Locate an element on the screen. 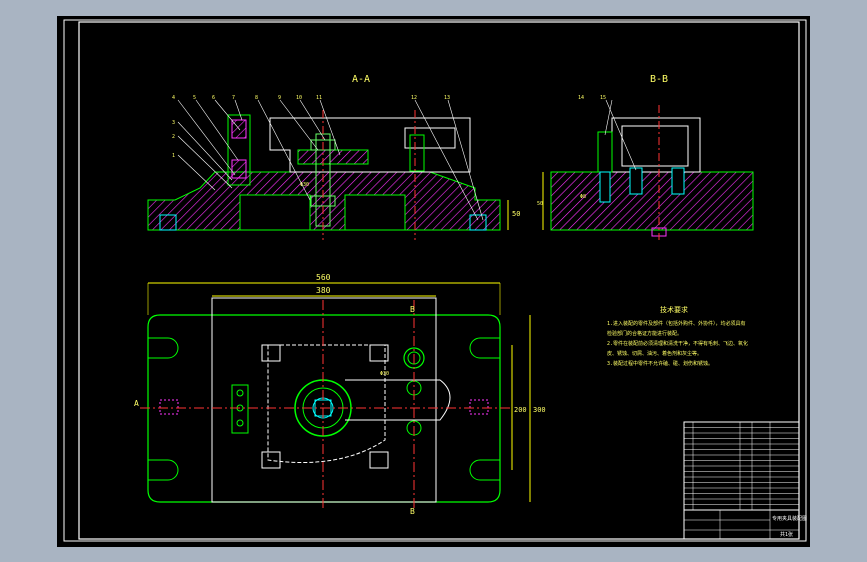 The height and width of the screenshot is (562, 867). notes-line-1: 1.进入装配的零件及部件（包括外购件、外协件），均必须具有 is located at coordinates (676, 323).